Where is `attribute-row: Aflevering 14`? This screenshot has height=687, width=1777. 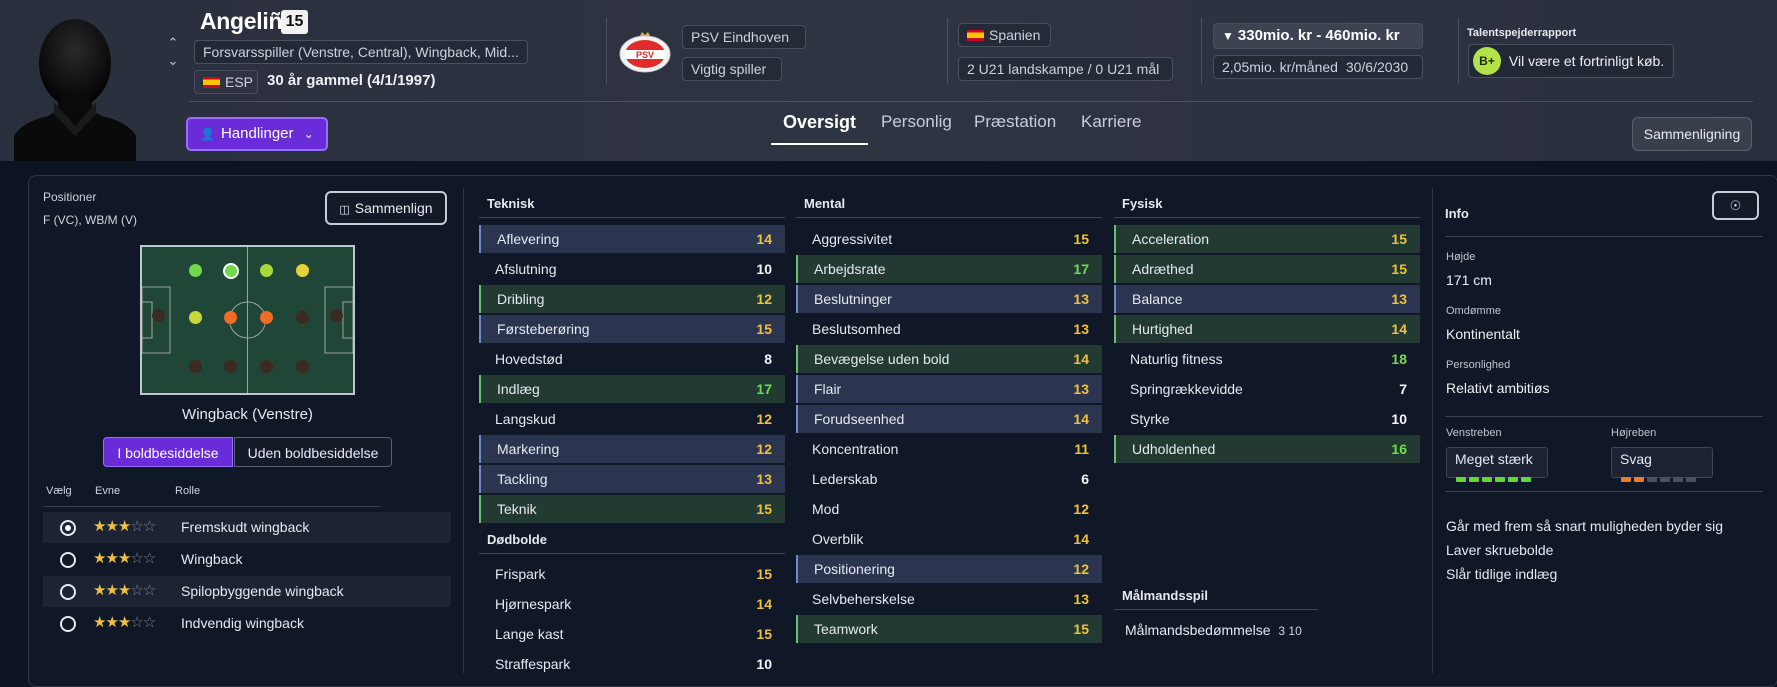
attribute-row: Aflevering 14 is located at coordinates (632, 239).